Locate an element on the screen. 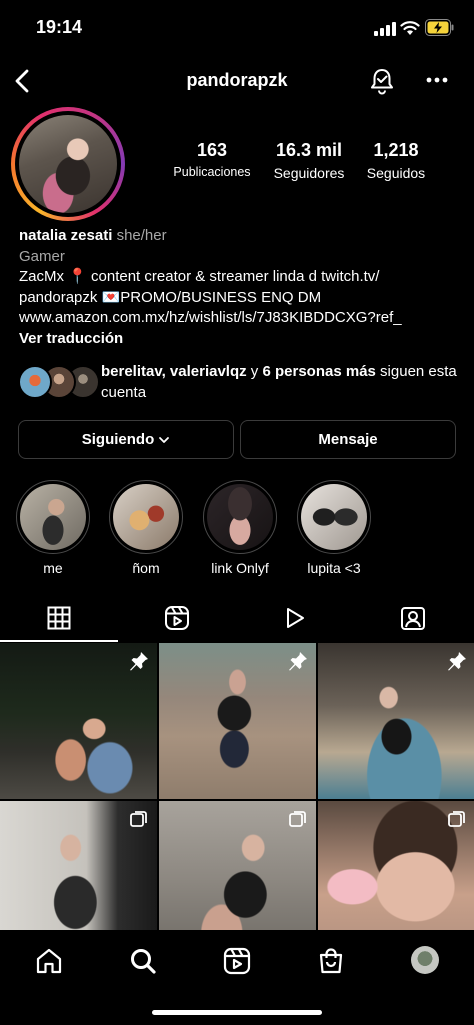 The width and height of the screenshot is (474, 1025). active-tab-indicator is located at coordinates (59, 641).